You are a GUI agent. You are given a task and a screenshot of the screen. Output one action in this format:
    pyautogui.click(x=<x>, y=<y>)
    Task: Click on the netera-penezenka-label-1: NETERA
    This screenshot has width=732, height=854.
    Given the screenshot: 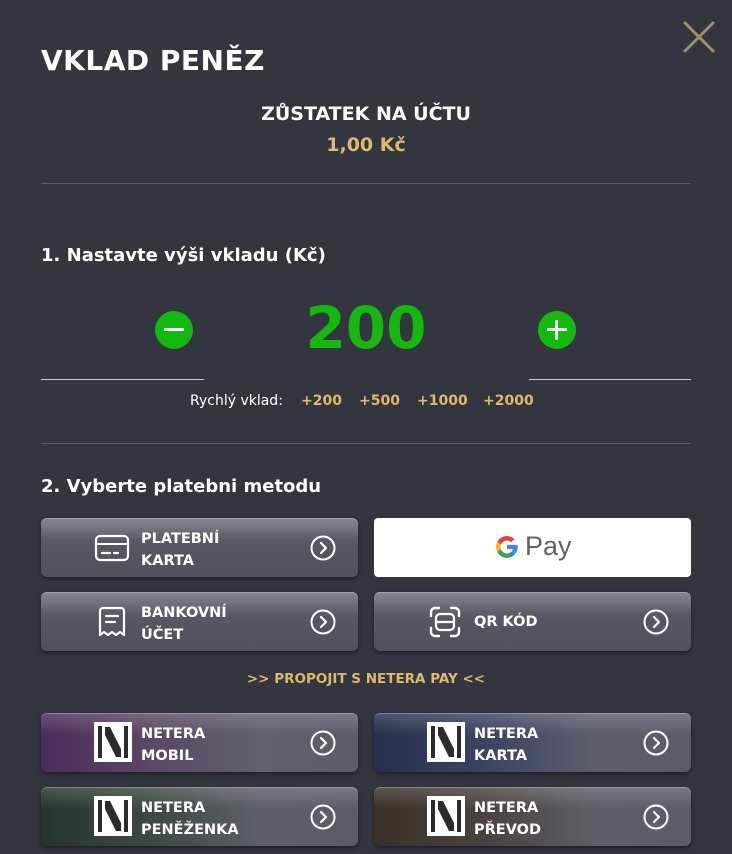 What is the action you would take?
    pyautogui.click(x=173, y=808)
    